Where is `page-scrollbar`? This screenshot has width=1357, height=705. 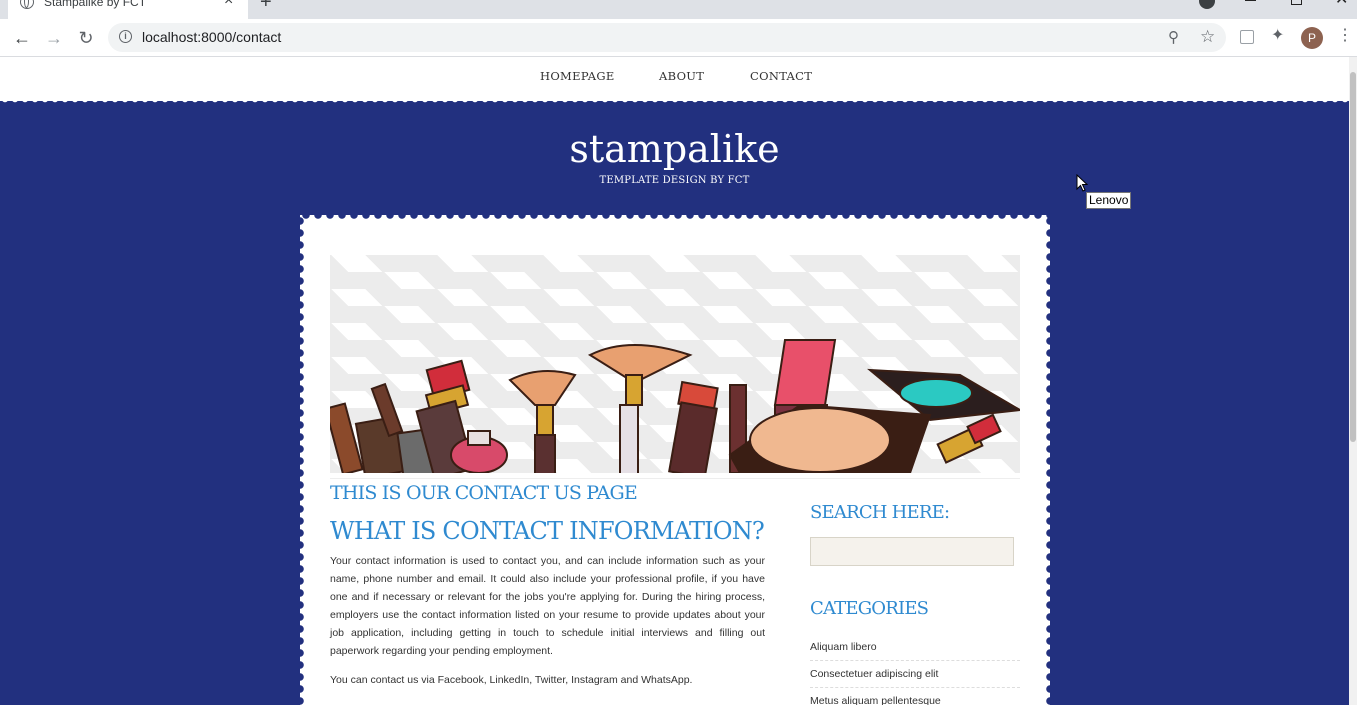 page-scrollbar is located at coordinates (1353, 381).